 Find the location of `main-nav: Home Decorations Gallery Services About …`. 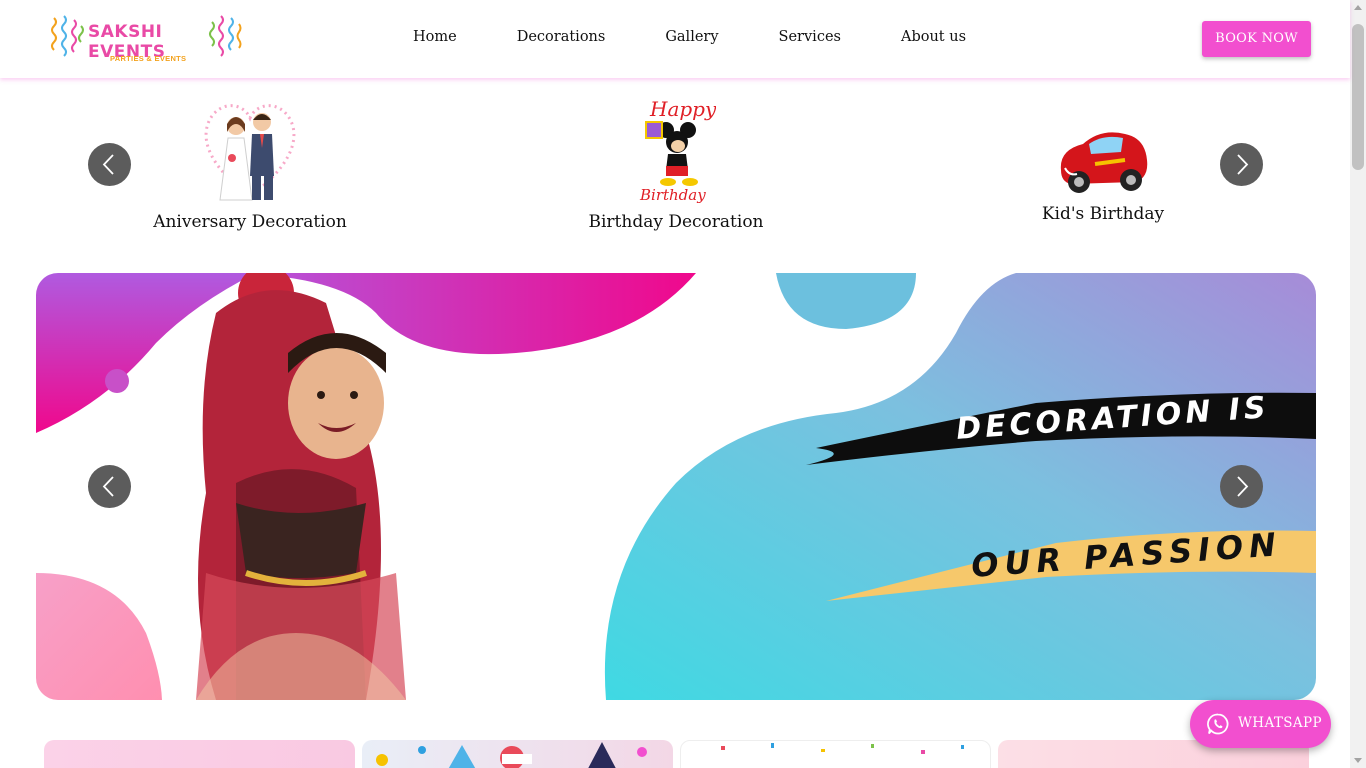

main-nav: Home Decorations Gallery Services About … is located at coordinates (719, 37).